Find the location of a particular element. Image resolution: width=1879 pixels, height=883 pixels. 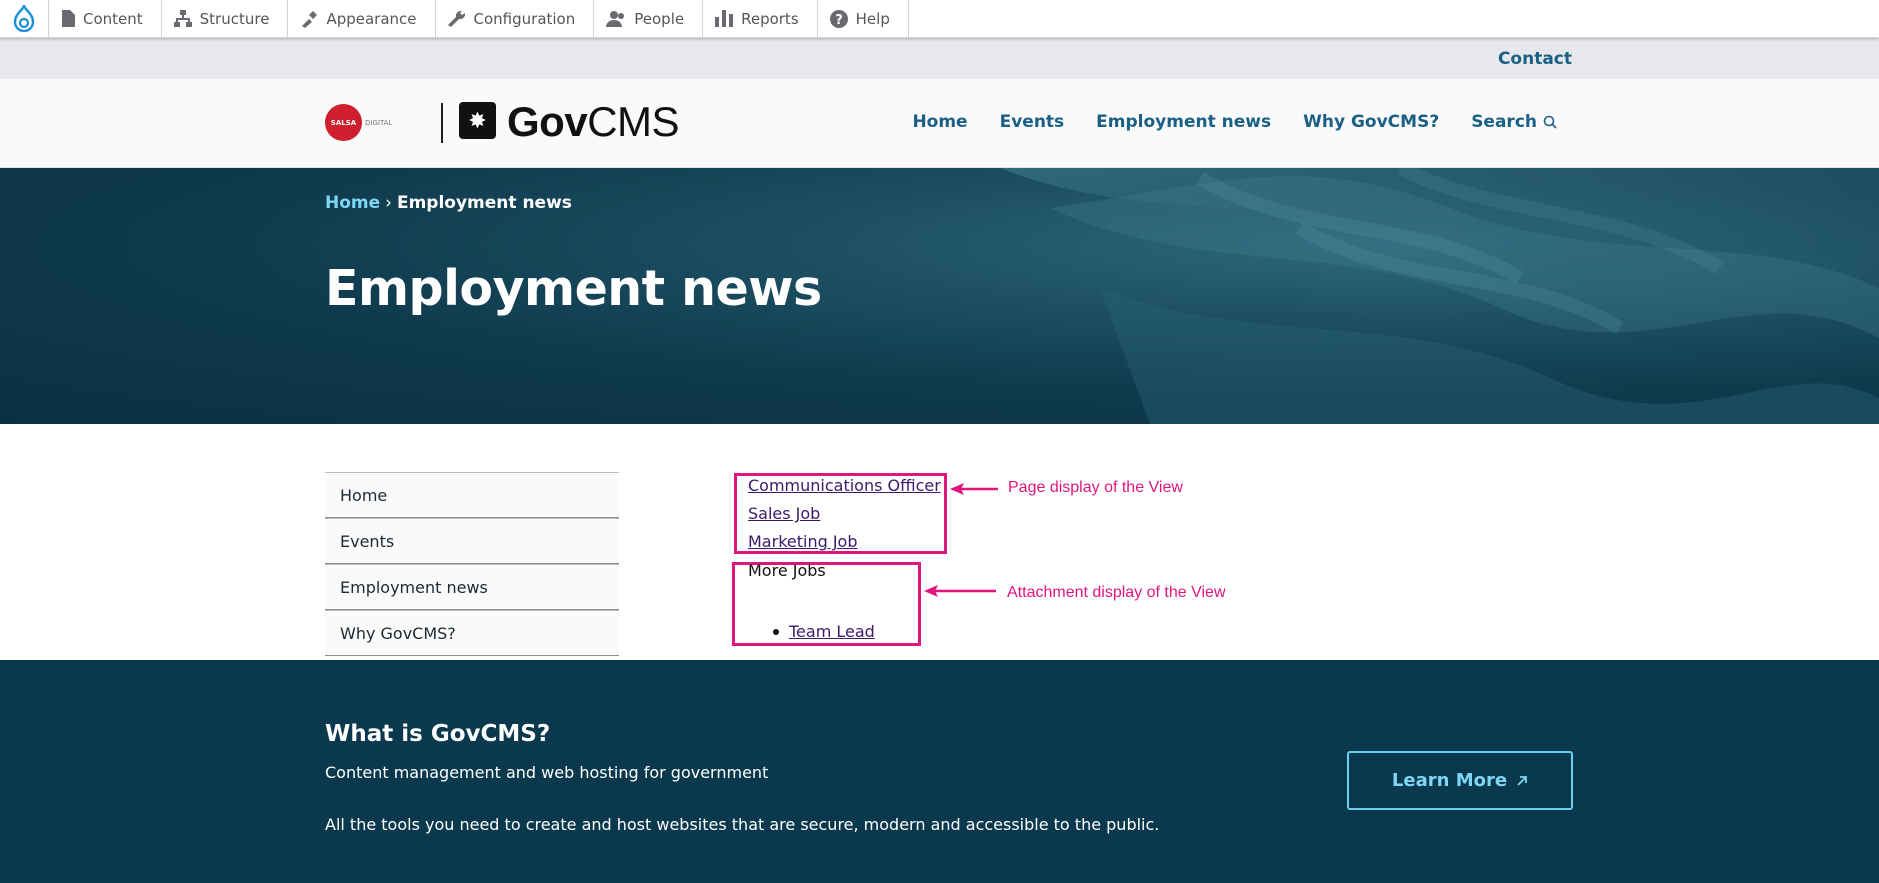

logo-divider is located at coordinates (442, 123).